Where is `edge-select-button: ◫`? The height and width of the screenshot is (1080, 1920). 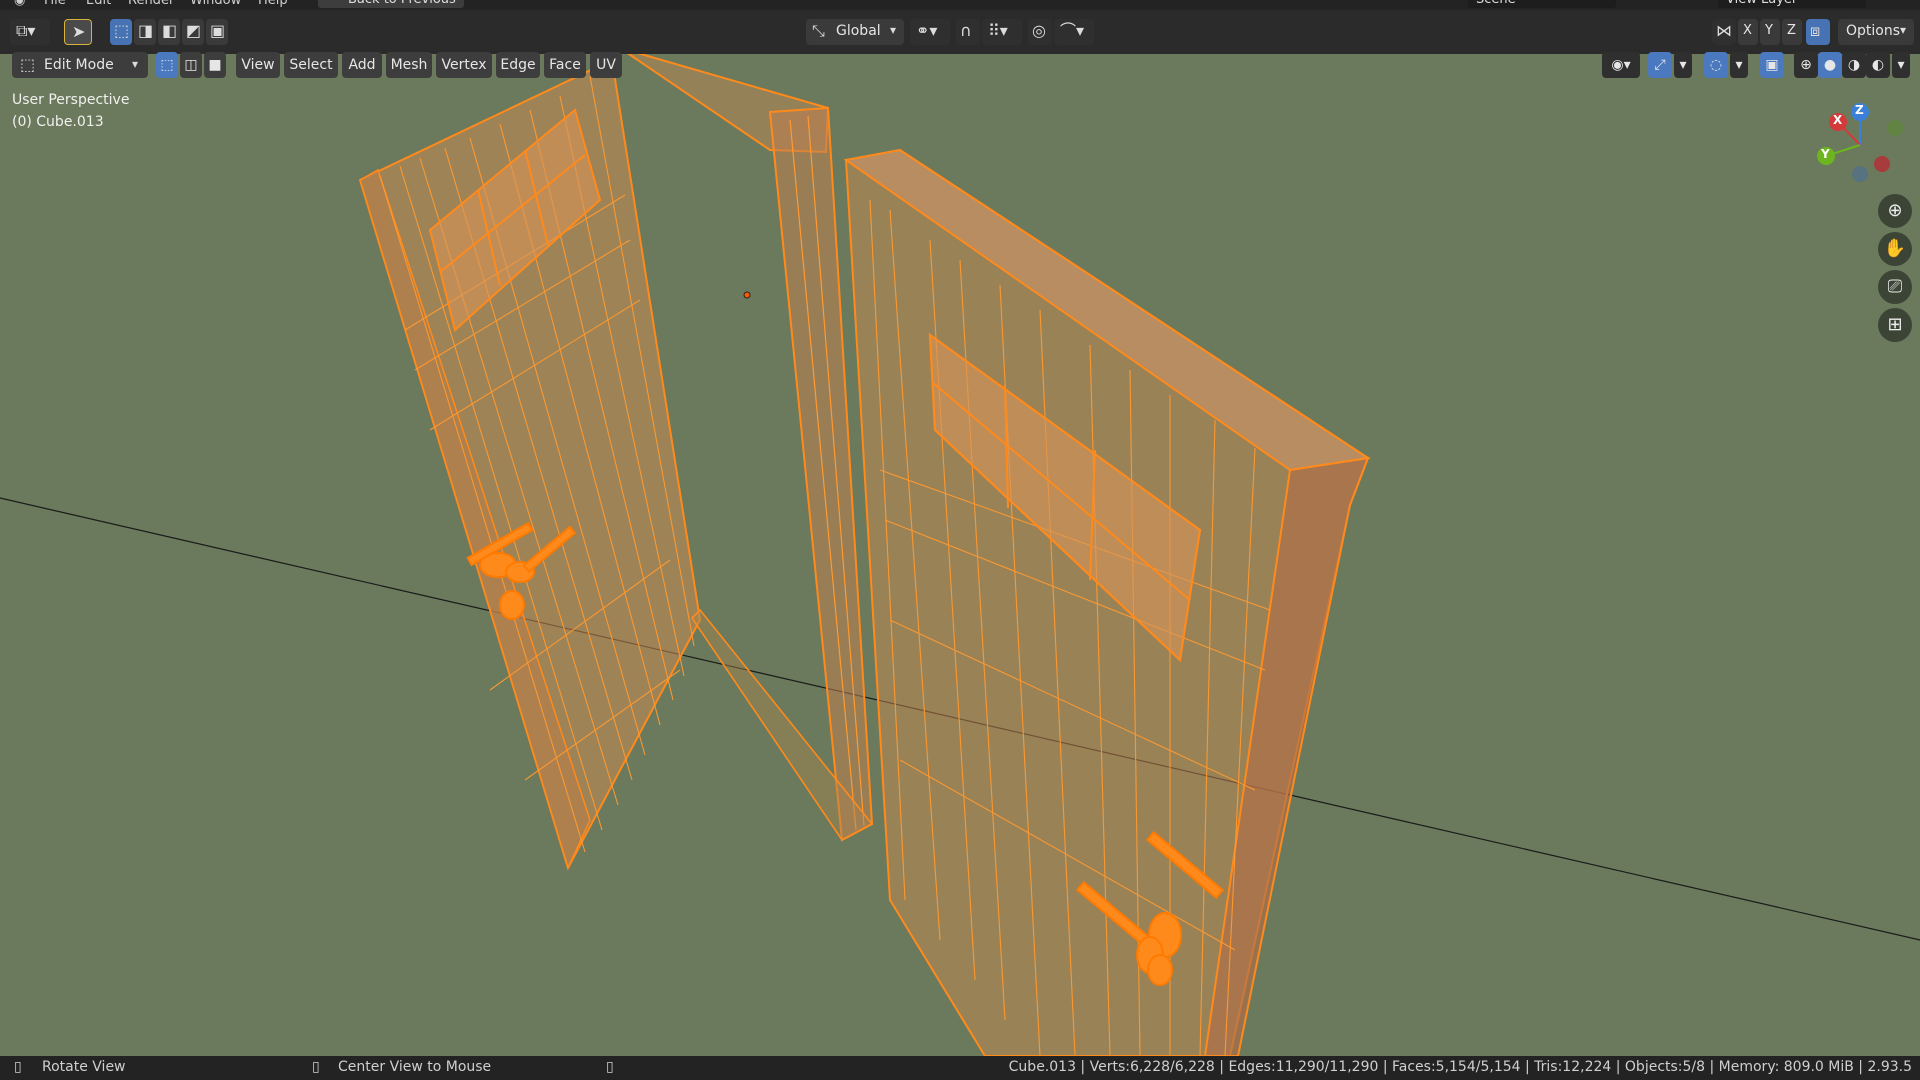 edge-select-button: ◫ is located at coordinates (191, 65).